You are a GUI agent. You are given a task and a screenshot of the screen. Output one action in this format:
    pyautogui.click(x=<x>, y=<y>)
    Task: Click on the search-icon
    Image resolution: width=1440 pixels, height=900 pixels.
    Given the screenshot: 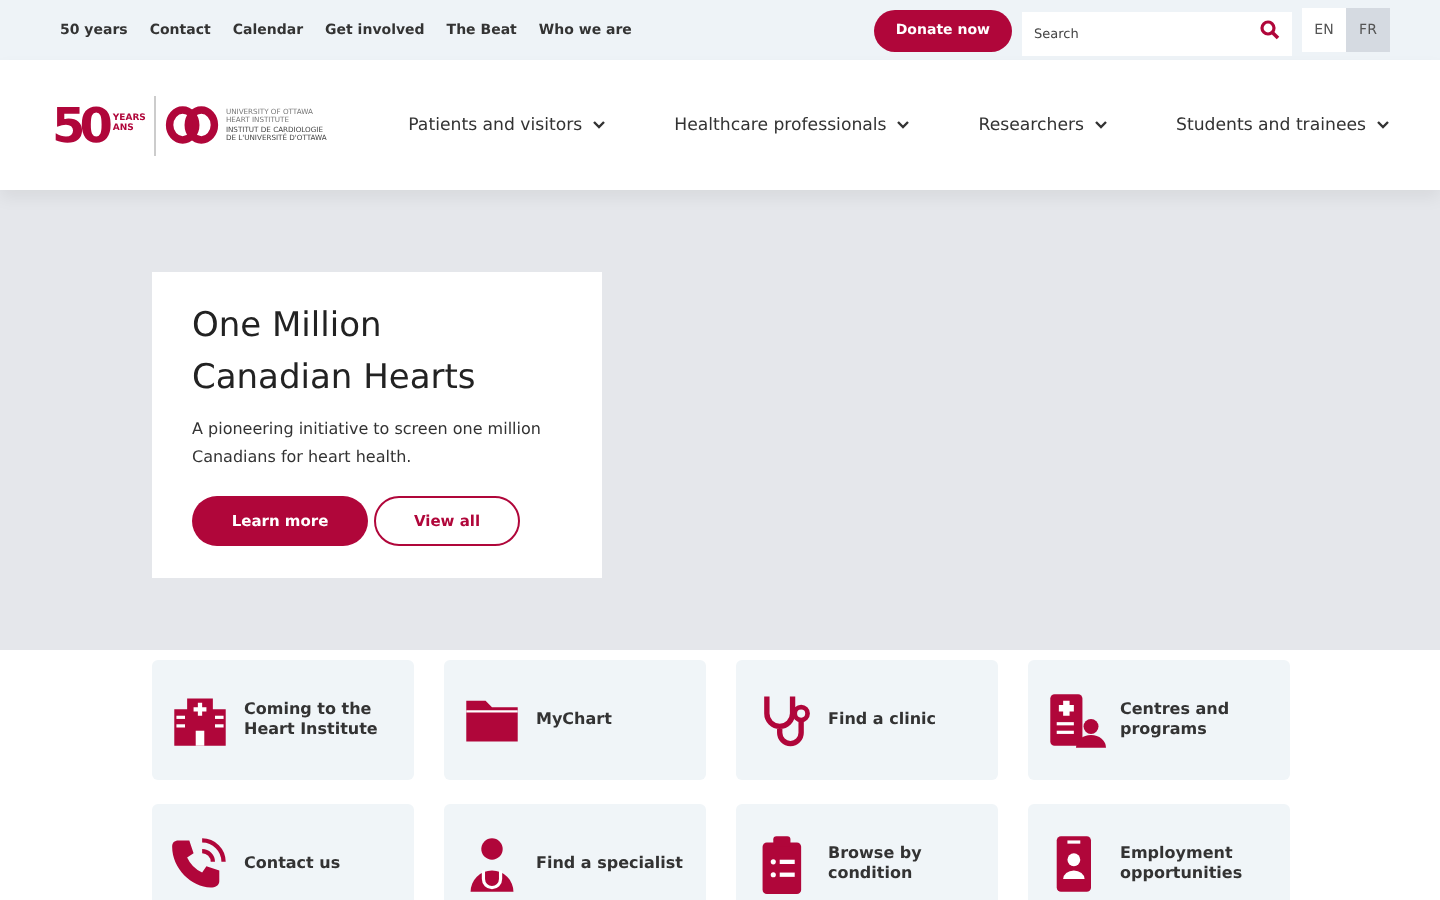 What is the action you would take?
    pyautogui.click(x=1270, y=30)
    